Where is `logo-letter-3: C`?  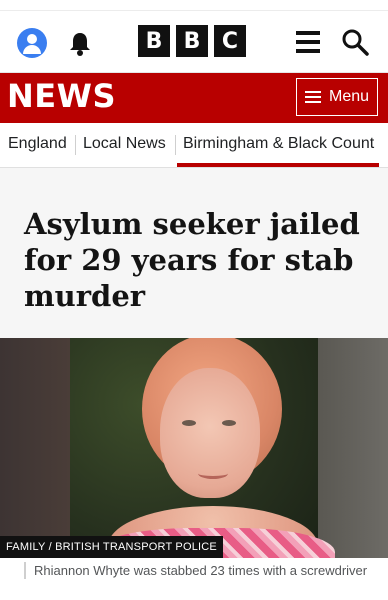
logo-letter-3: C is located at coordinates (230, 41).